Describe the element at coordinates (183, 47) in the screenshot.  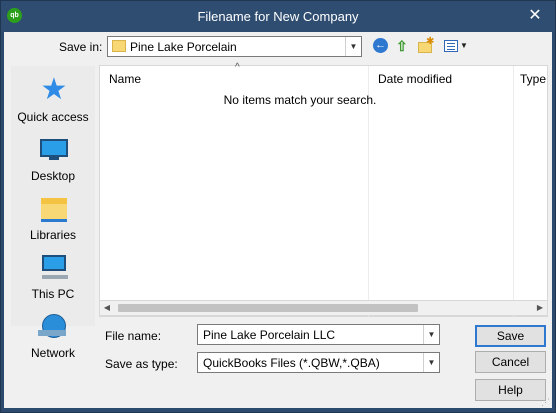
I see `save-in-value: Pine Lake Porcelain` at that location.